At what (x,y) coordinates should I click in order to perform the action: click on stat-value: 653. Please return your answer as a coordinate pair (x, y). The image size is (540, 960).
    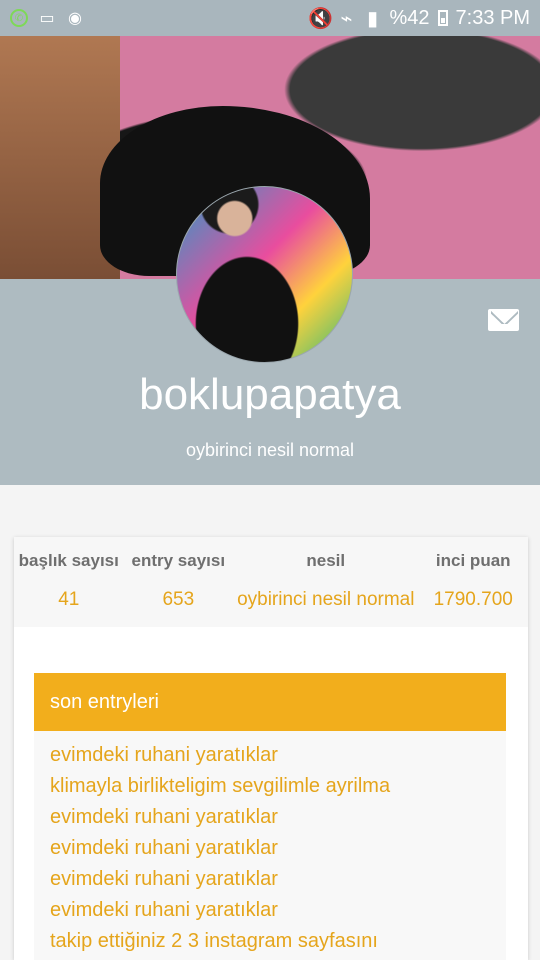
    Looking at the image, I should click on (178, 599).